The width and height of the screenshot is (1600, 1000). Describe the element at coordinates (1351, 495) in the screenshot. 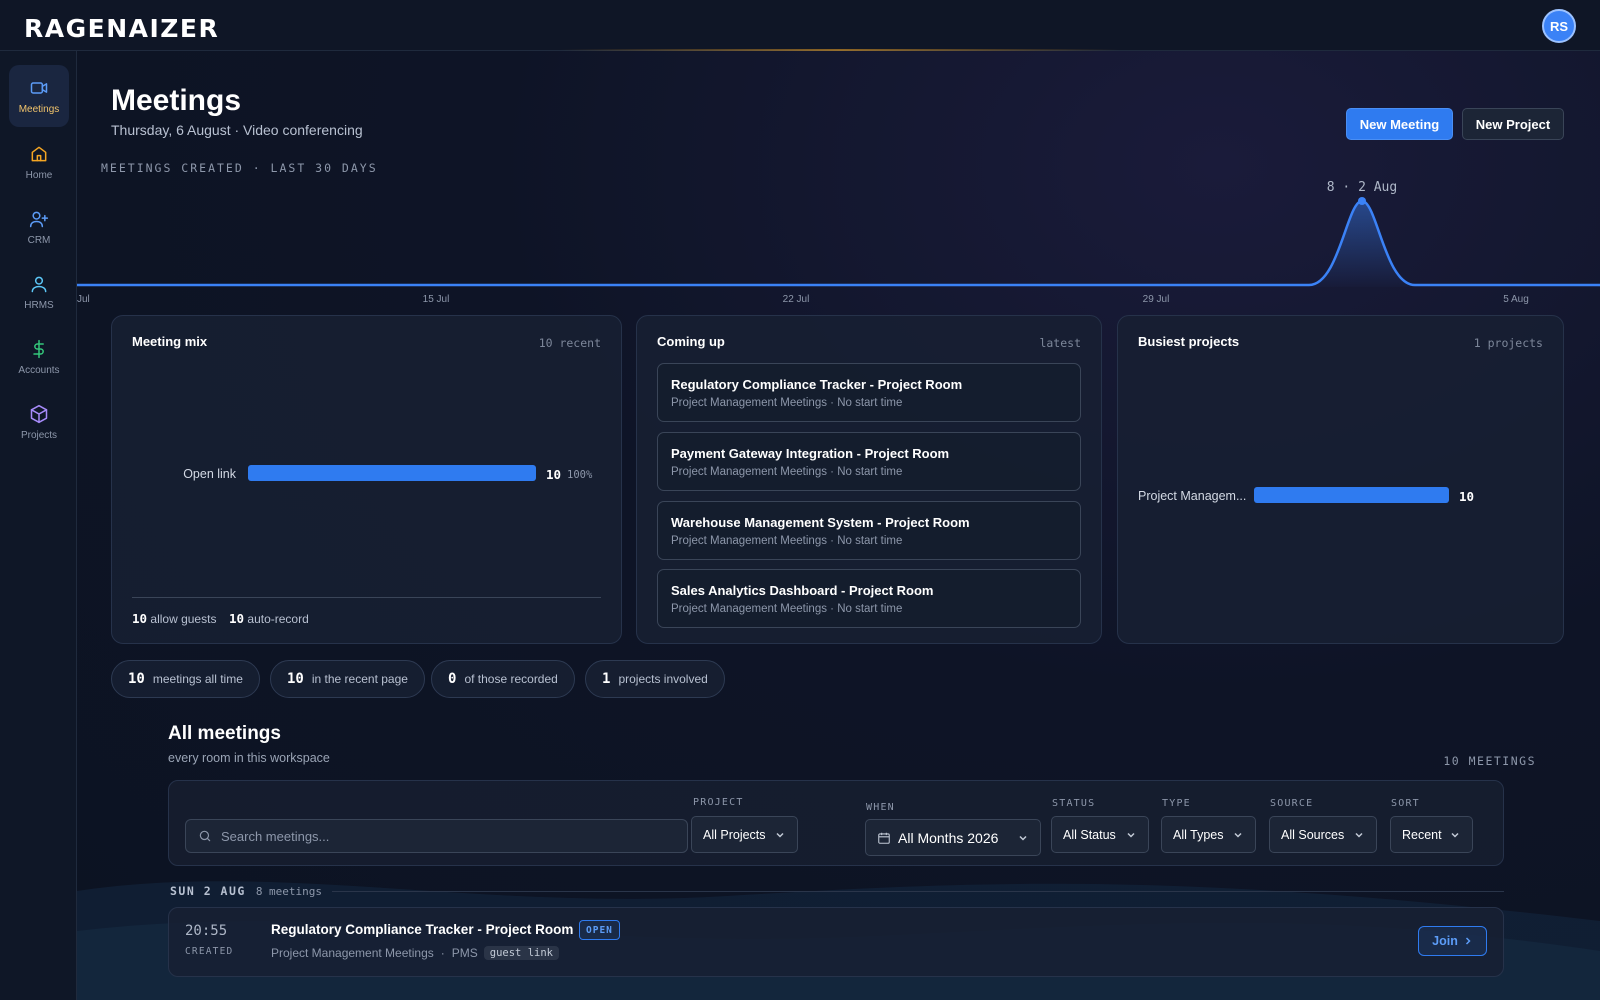

I see `busiest-bar` at that location.